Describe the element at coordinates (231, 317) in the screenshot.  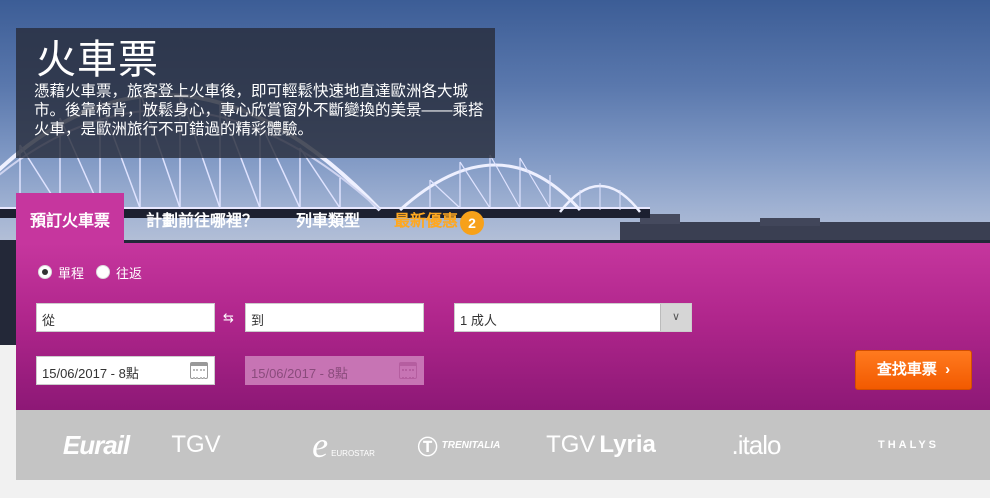
I see `swap-stations-icon: ⇆` at that location.